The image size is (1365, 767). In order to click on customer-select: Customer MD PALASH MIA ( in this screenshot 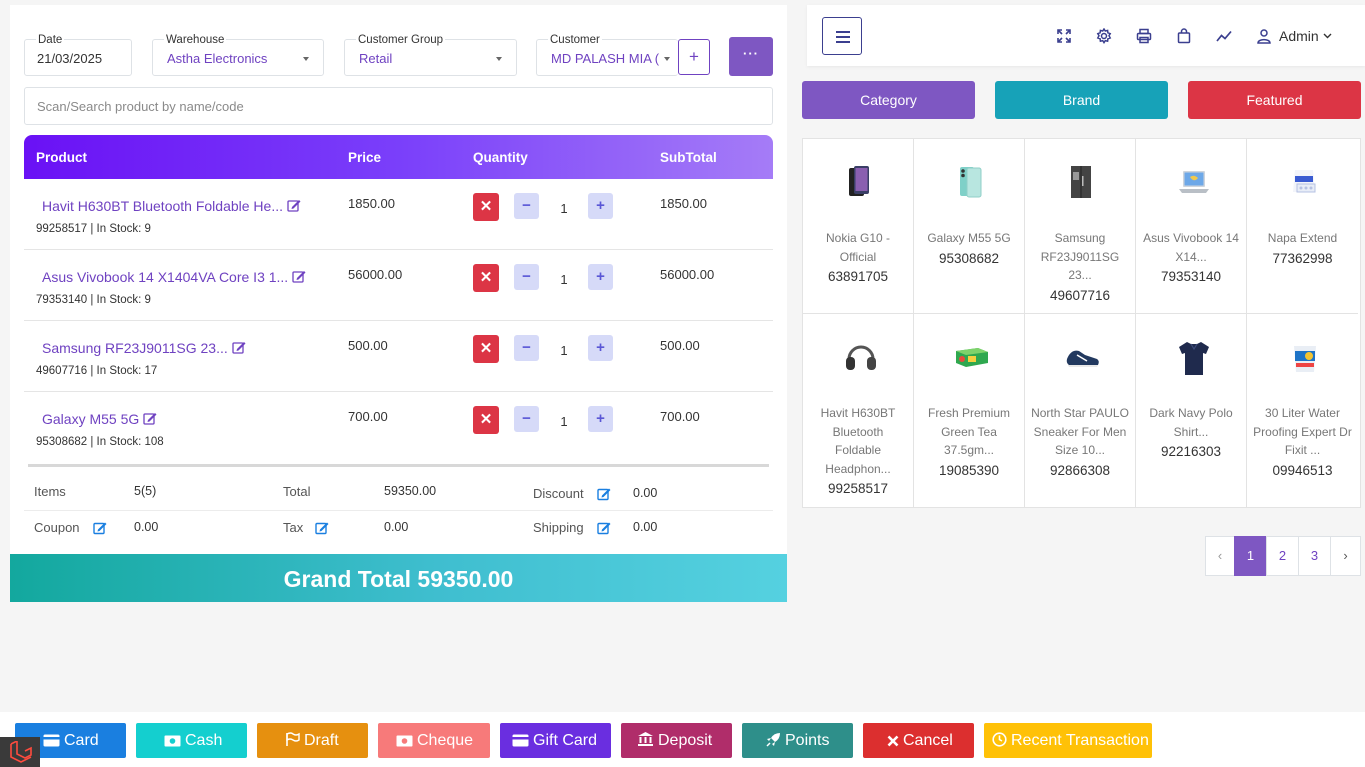, I will do `click(607, 54)`.